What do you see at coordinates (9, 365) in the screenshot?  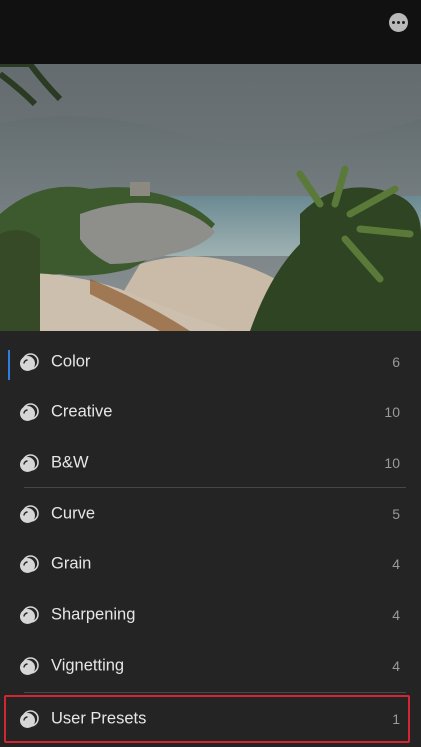 I see `active-indicator` at bounding box center [9, 365].